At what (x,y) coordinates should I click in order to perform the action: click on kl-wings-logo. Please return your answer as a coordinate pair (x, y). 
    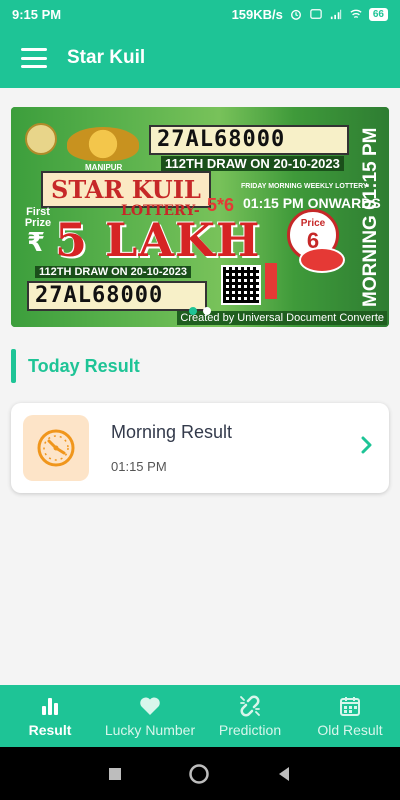
    Looking at the image, I should click on (103, 144).